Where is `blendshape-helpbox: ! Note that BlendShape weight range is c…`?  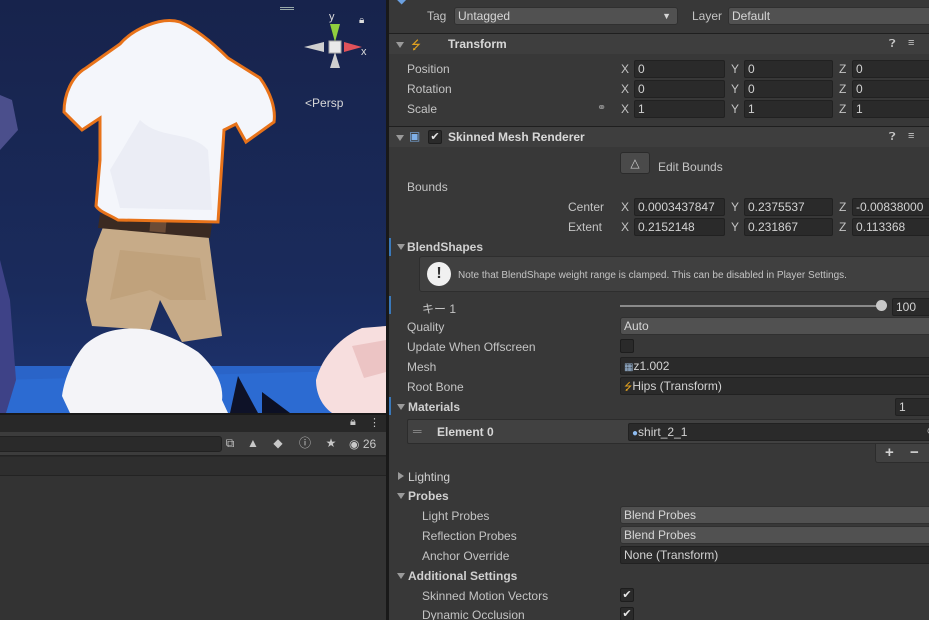
blendshape-helpbox: ! Note that BlendShape weight range is c… is located at coordinates (674, 274).